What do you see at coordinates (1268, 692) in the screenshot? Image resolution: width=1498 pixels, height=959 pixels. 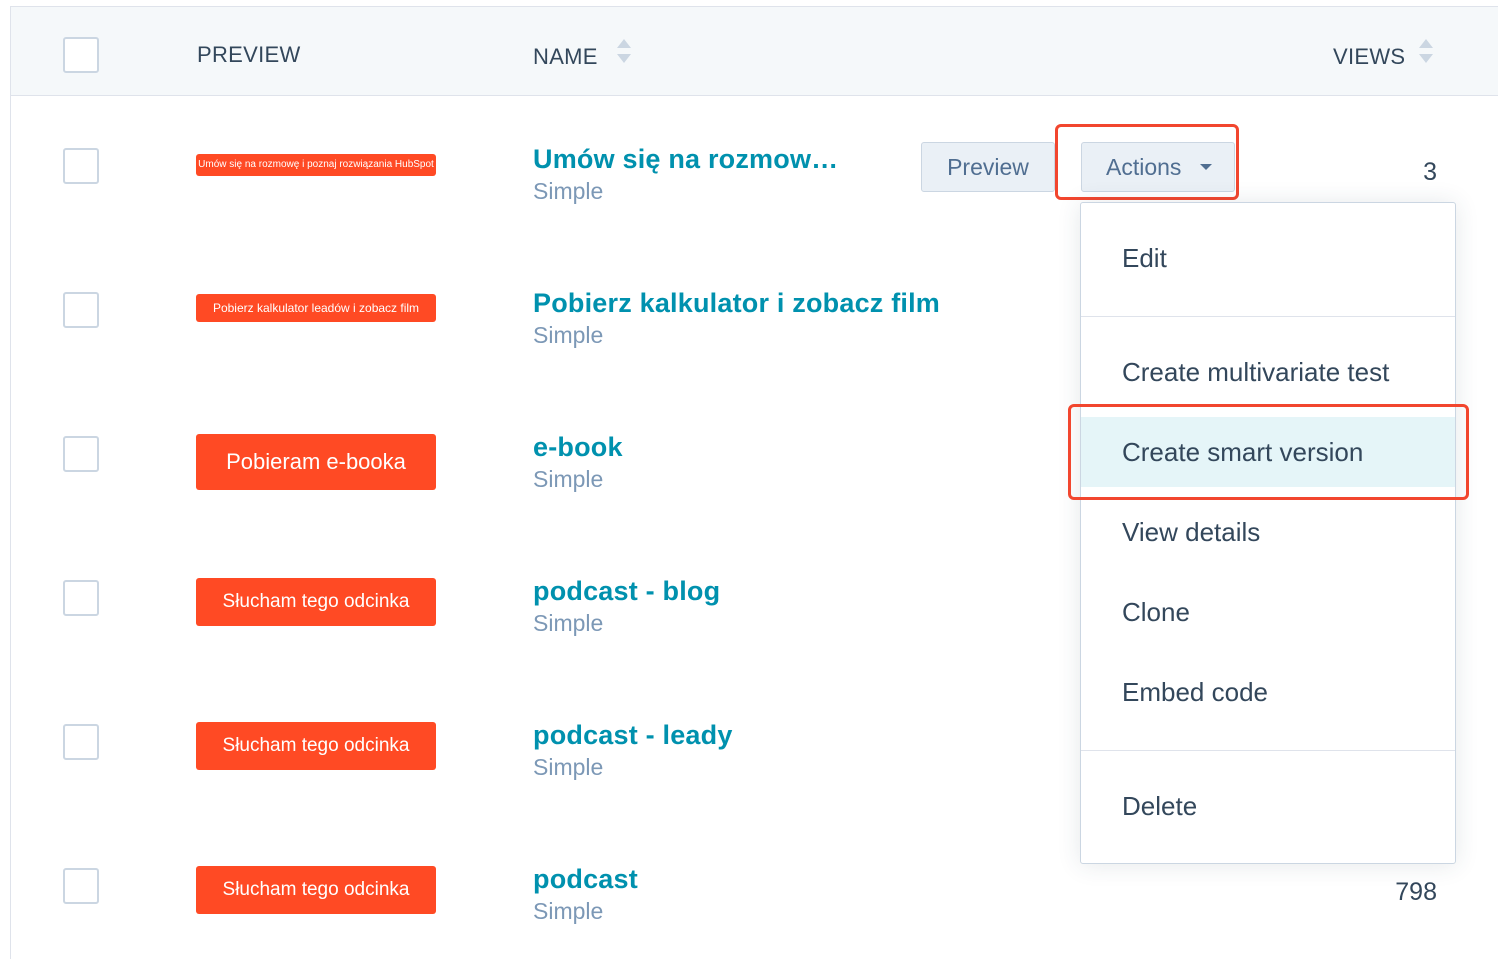 I see `menu-item-embed-code: Embed code` at bounding box center [1268, 692].